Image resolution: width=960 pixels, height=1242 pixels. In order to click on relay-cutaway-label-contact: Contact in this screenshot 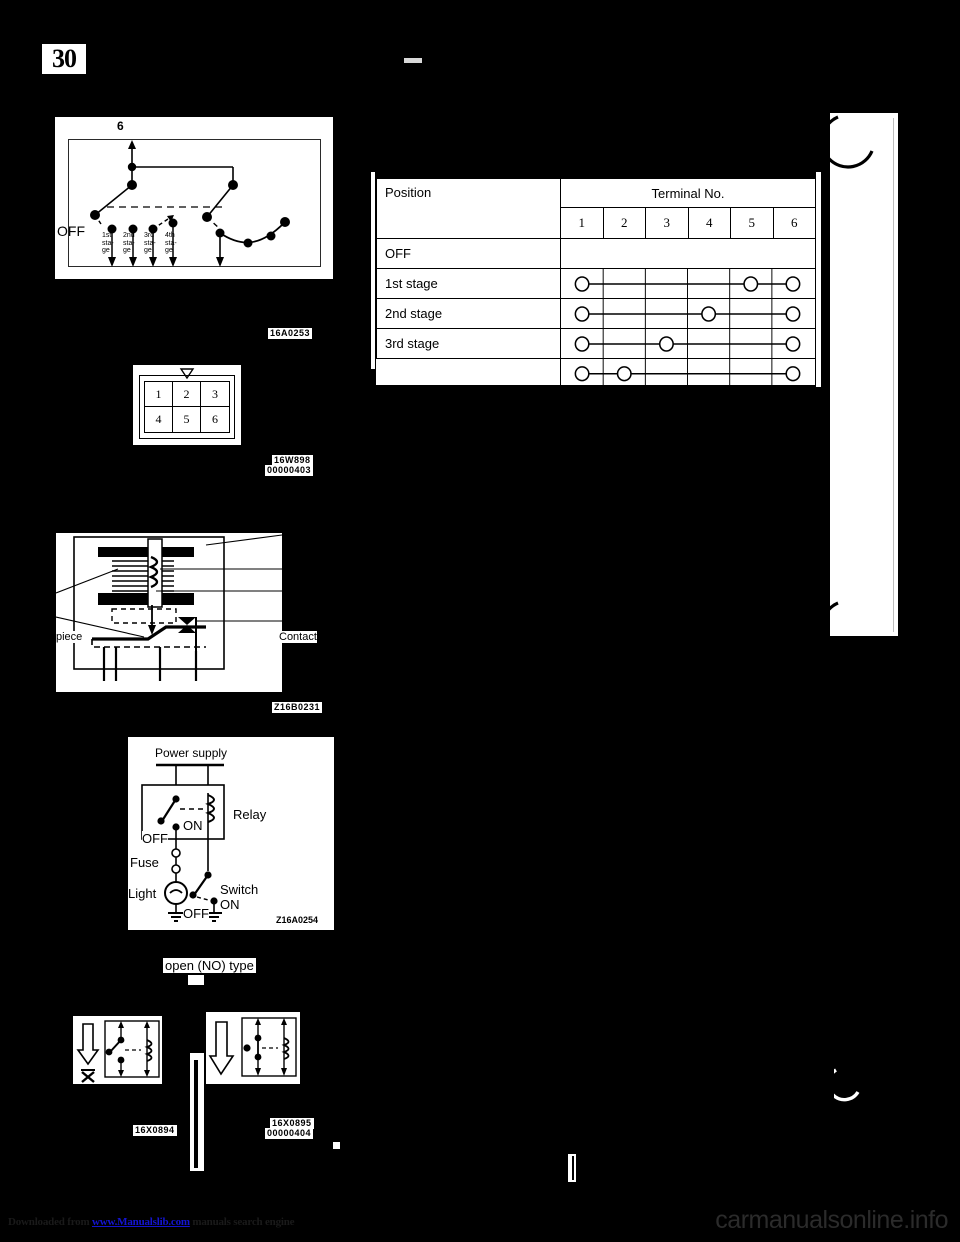, I will do `click(298, 637)`.